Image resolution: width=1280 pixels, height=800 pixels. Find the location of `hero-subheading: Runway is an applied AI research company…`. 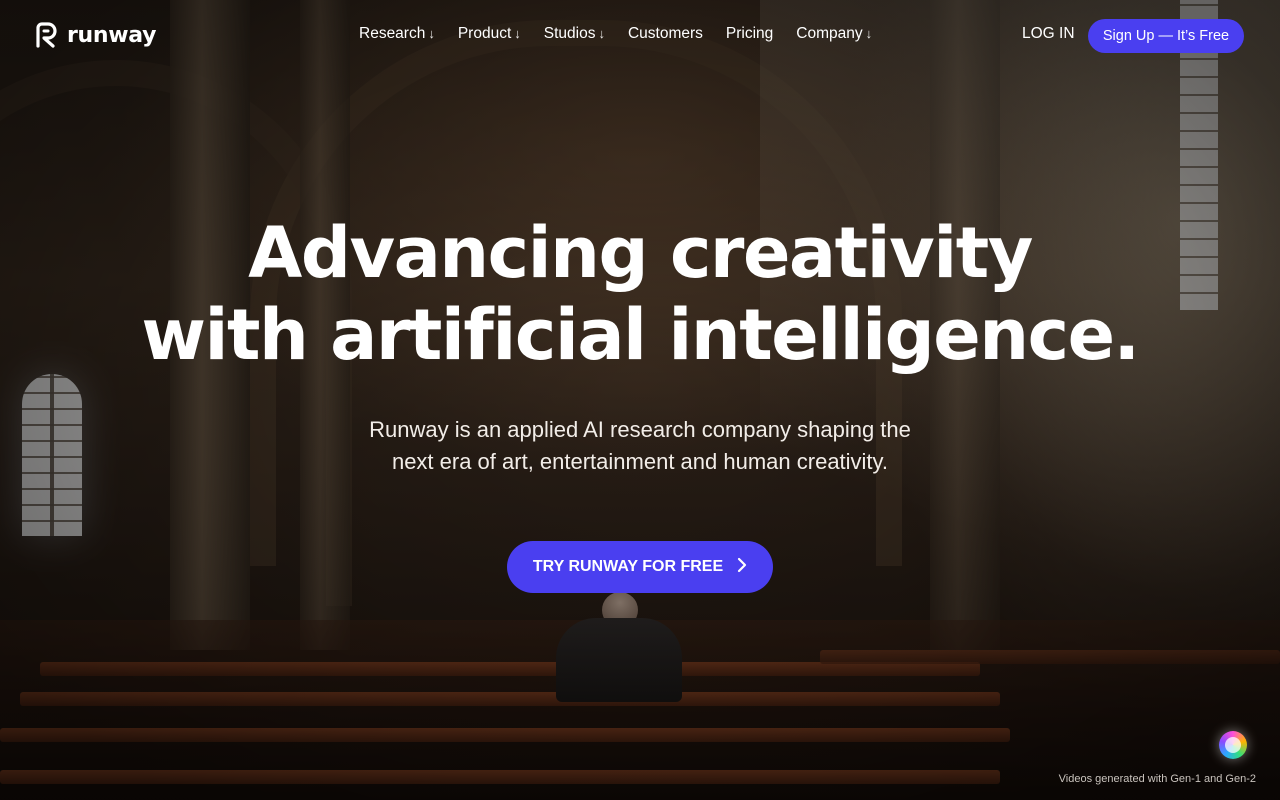

hero-subheading: Runway is an applied AI research company… is located at coordinates (640, 446).